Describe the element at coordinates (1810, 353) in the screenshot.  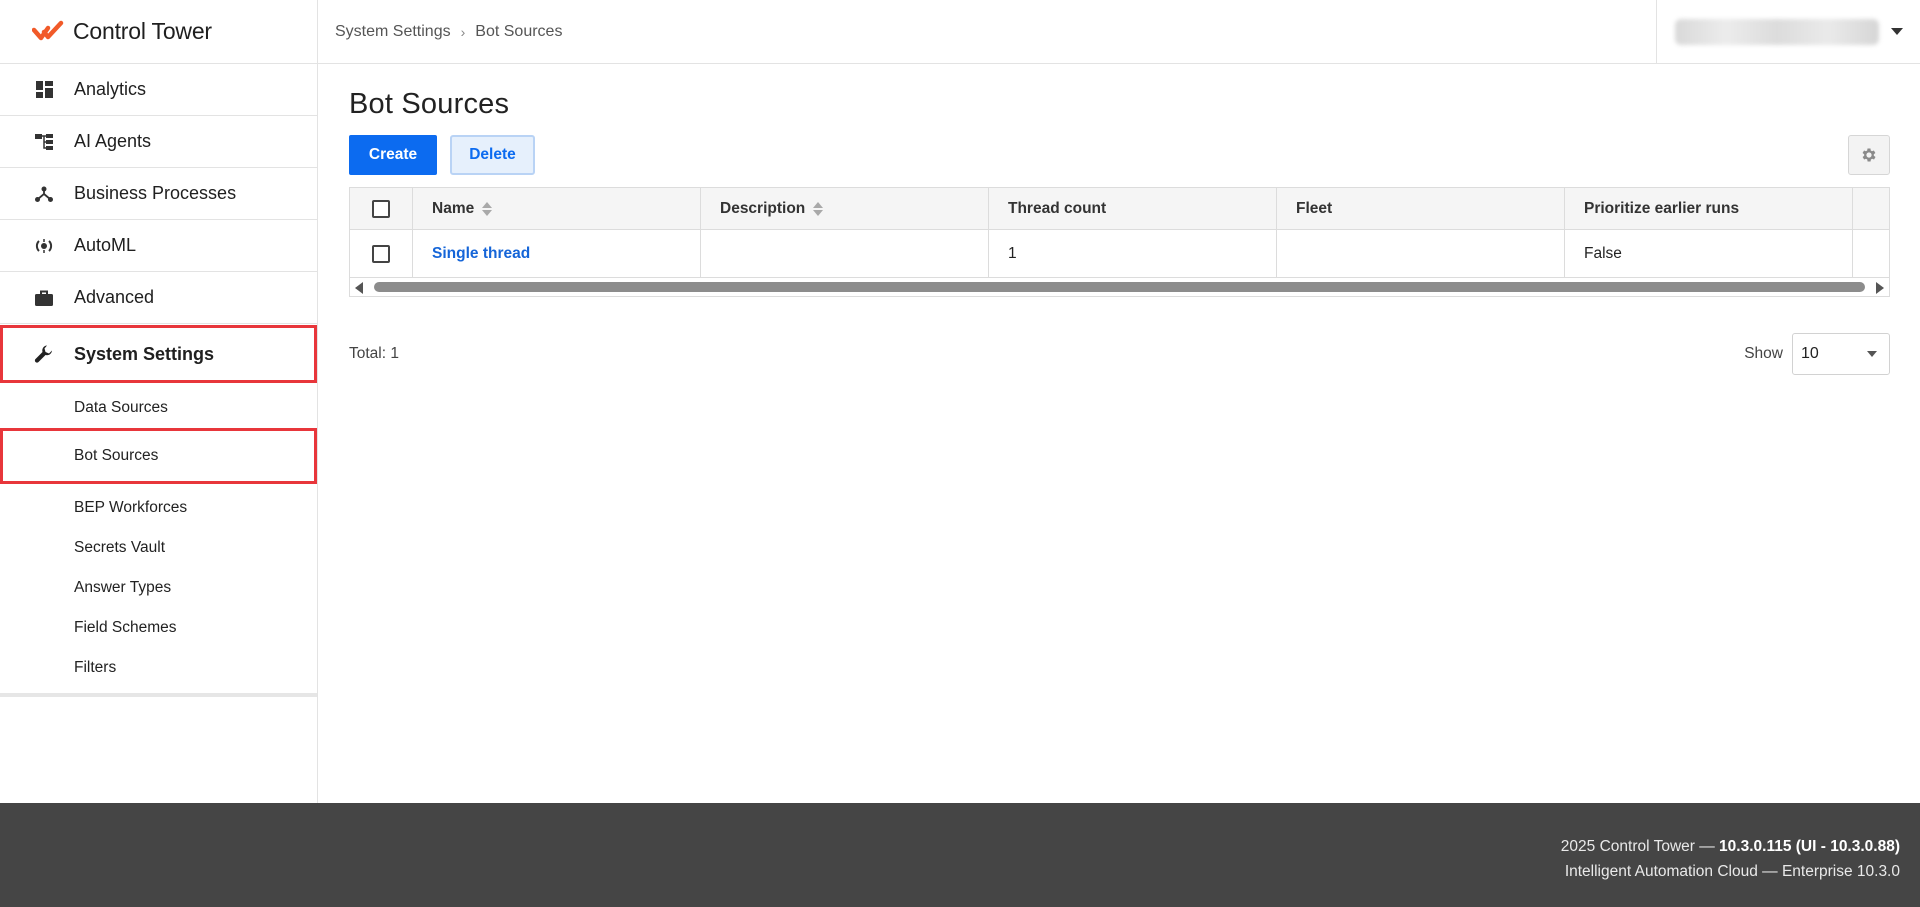
I see `page-size-value: 10` at that location.